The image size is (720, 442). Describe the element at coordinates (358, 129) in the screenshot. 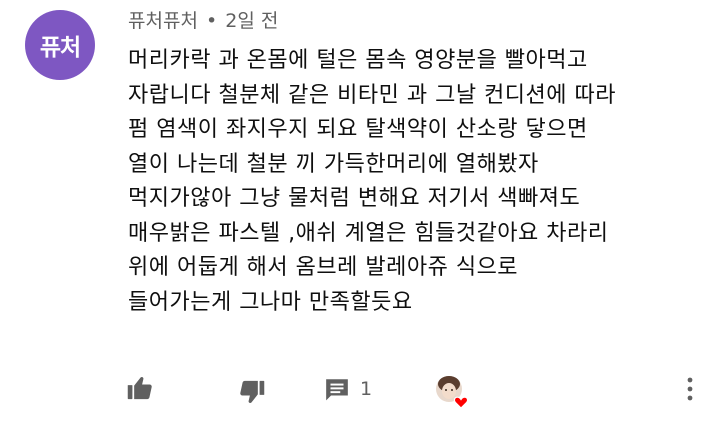

I see `comment-line: 펌 염색이 좌지우지 되요 탈색약이 산소랑 닿으면` at that location.